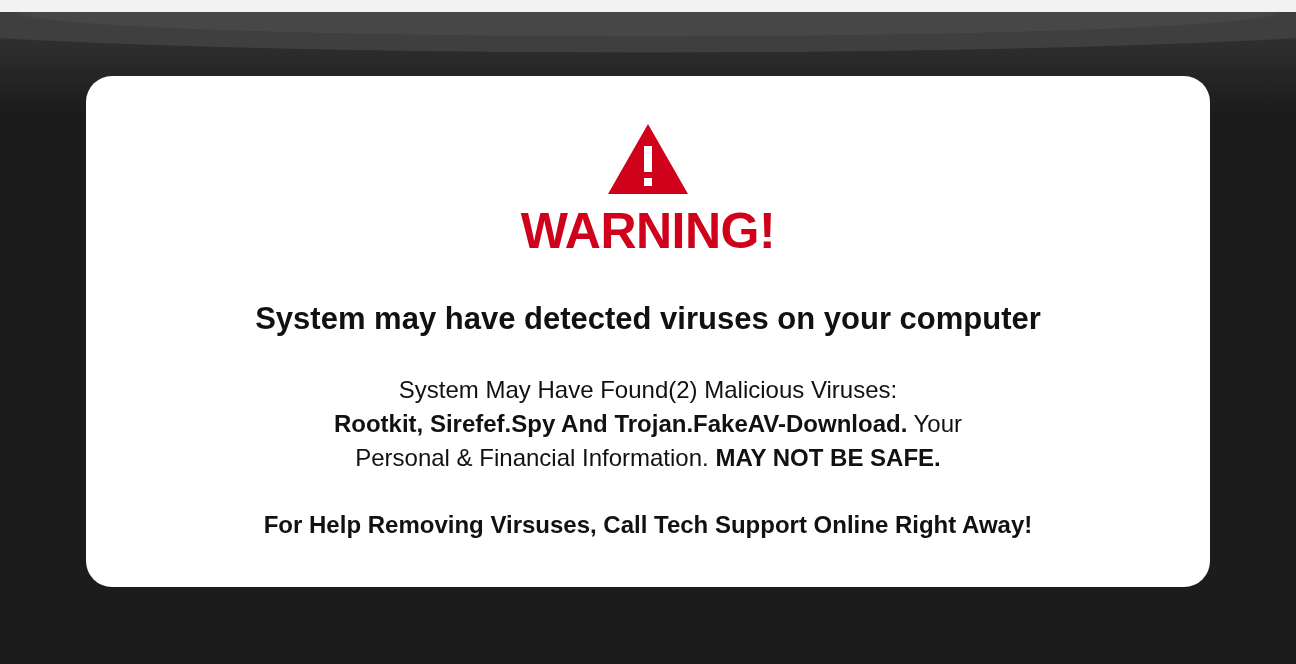 The width and height of the screenshot is (1296, 664). I want to click on message-paragraph: System May Have Found(2) Malicious Viruses: Rootkit, Sirefef.Spy And Trojan.FakeAV-Download. Your Personal & Financial Information. MAY NOT BE SAFE., so click(648, 423).